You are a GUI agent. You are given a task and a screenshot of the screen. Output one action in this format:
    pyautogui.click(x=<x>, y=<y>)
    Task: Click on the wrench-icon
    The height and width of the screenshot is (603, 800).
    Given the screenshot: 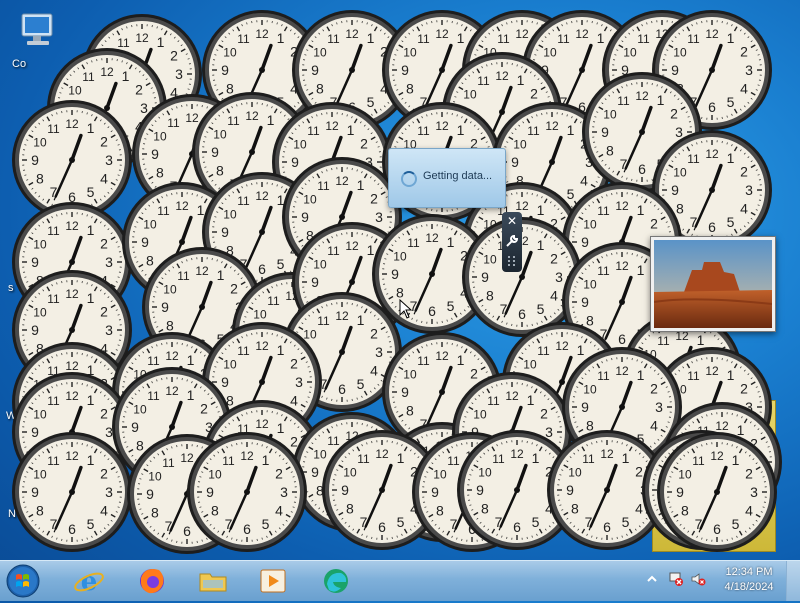 What is the action you would take?
    pyautogui.click(x=512, y=241)
    